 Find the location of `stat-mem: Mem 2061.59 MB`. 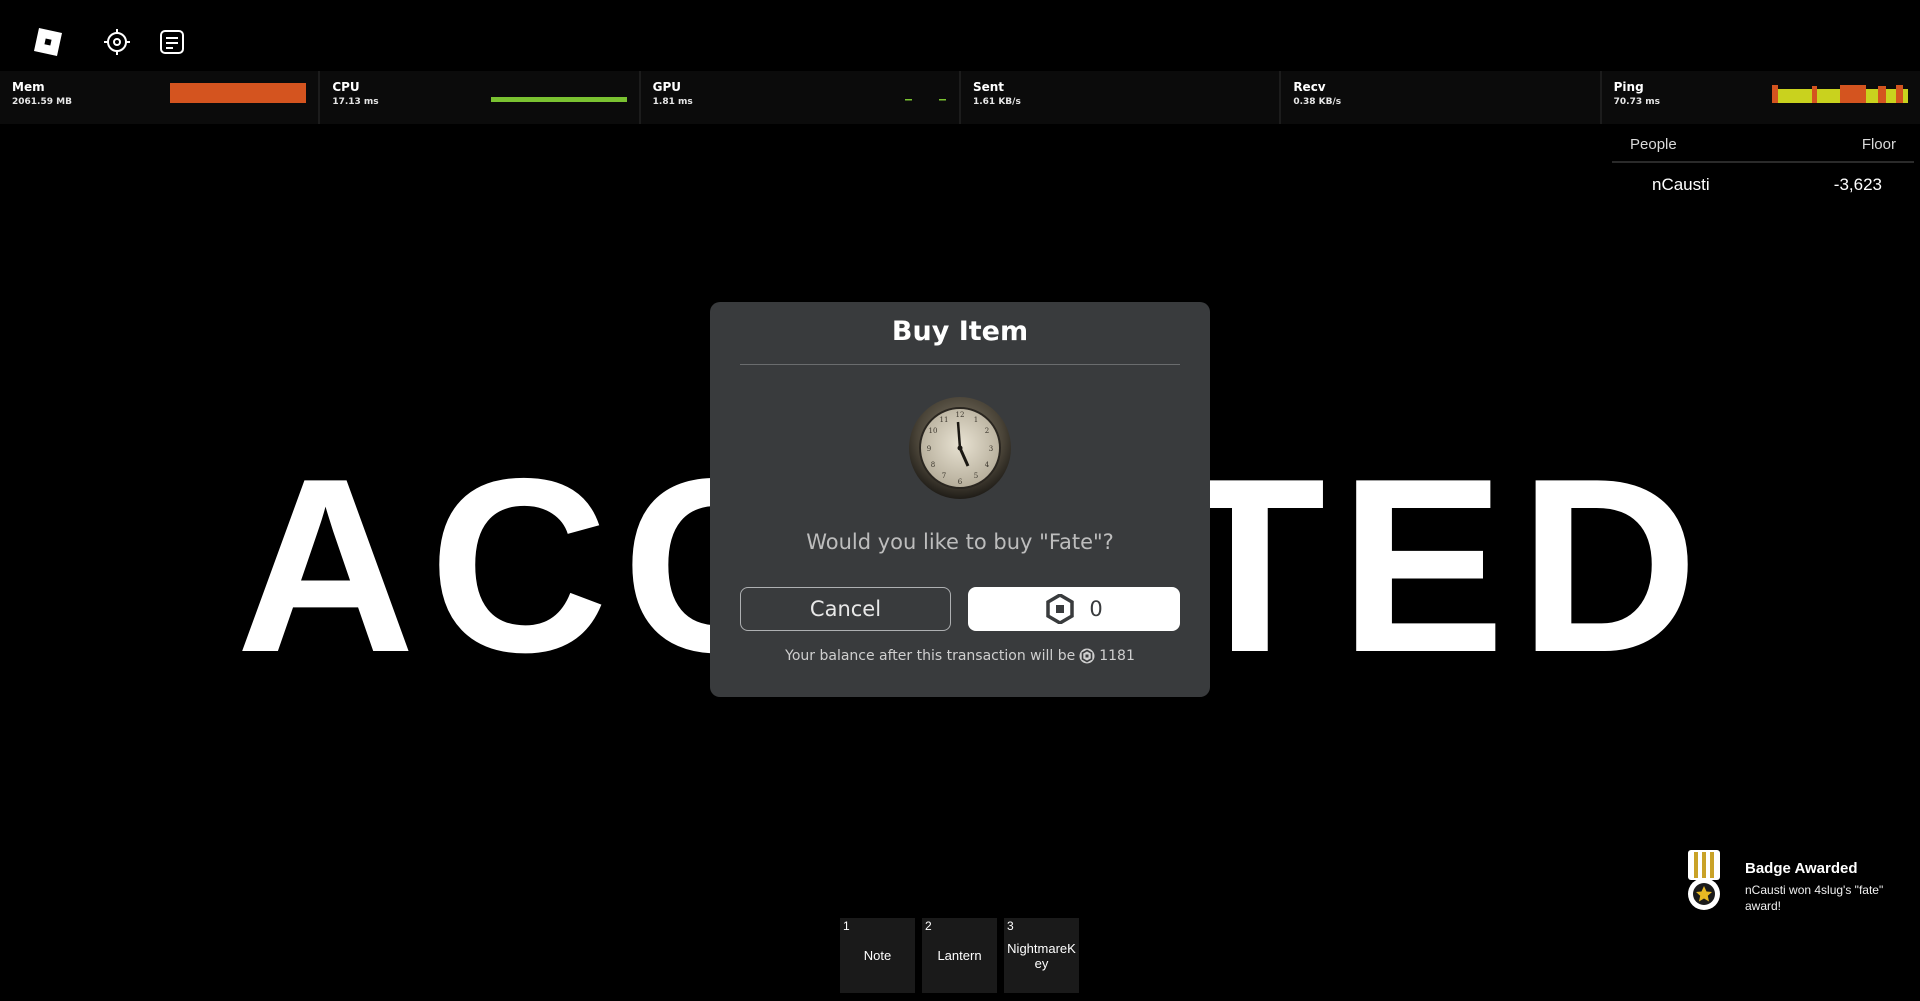

stat-mem: Mem 2061.59 MB is located at coordinates (160, 97).